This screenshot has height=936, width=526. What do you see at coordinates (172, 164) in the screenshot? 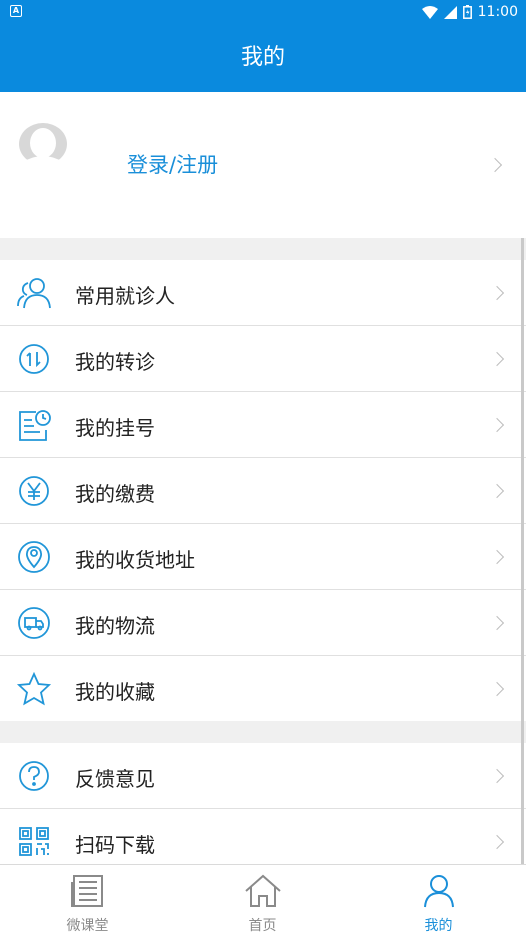
I see `login-register-link: 登录/注册` at bounding box center [172, 164].